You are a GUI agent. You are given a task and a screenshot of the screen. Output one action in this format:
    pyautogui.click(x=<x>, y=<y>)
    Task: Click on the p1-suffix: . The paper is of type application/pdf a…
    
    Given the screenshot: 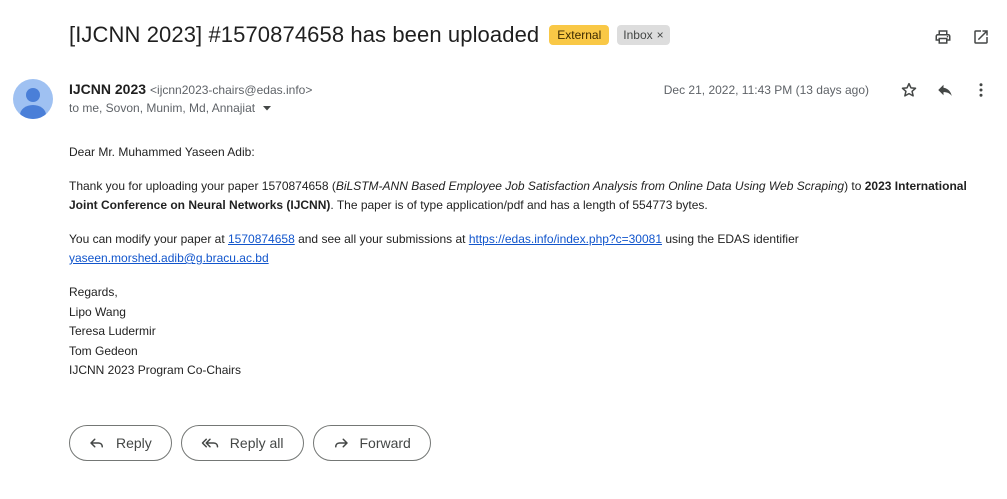 What is the action you would take?
    pyautogui.click(x=519, y=205)
    